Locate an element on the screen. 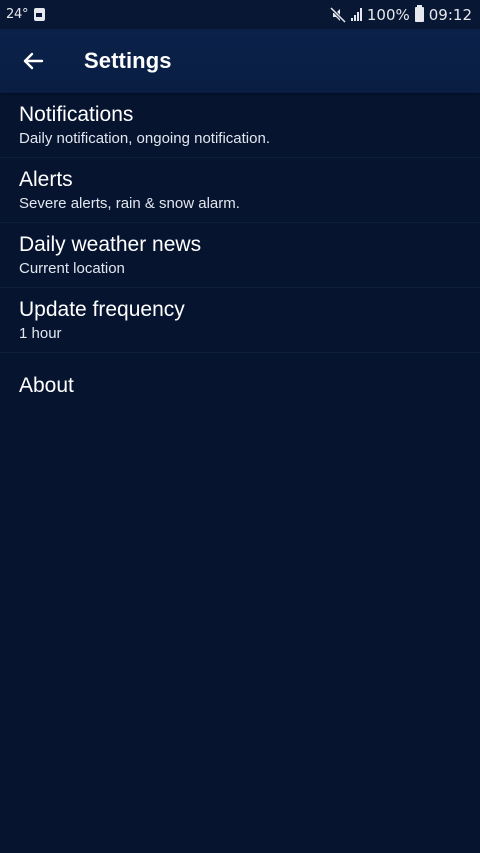  settings-item-subtitle: Current location is located at coordinates (72, 268).